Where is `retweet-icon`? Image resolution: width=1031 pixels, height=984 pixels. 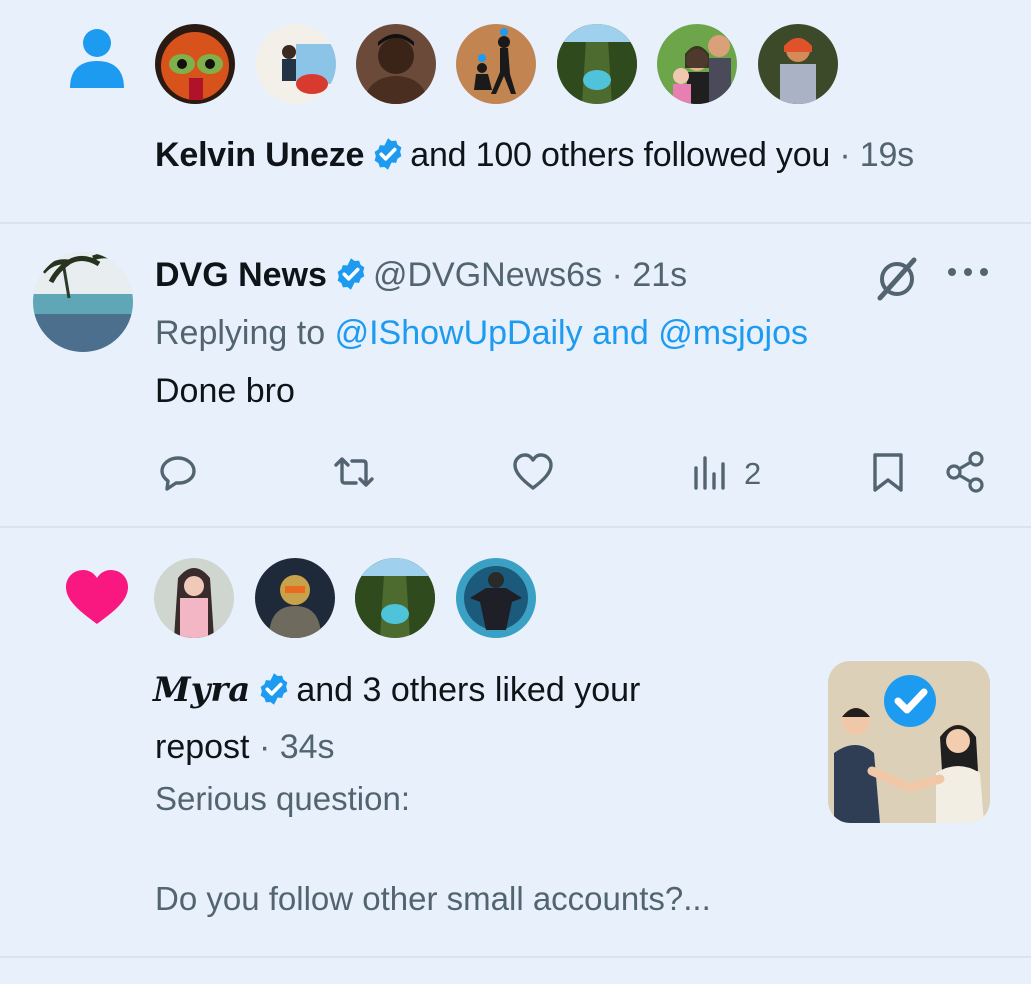 retweet-icon is located at coordinates (354, 472).